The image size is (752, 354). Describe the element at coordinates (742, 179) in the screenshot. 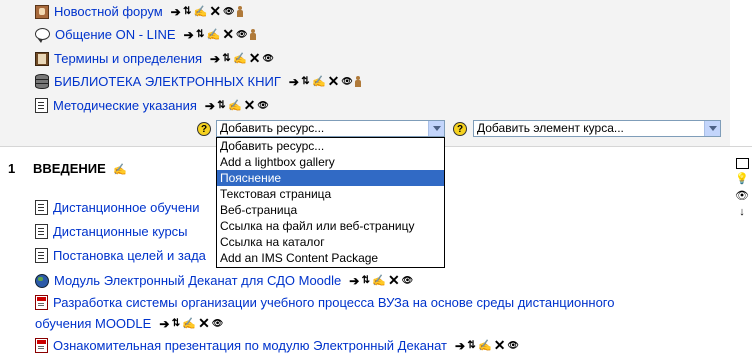

I see `highlight-bulb-icon: 💡` at that location.